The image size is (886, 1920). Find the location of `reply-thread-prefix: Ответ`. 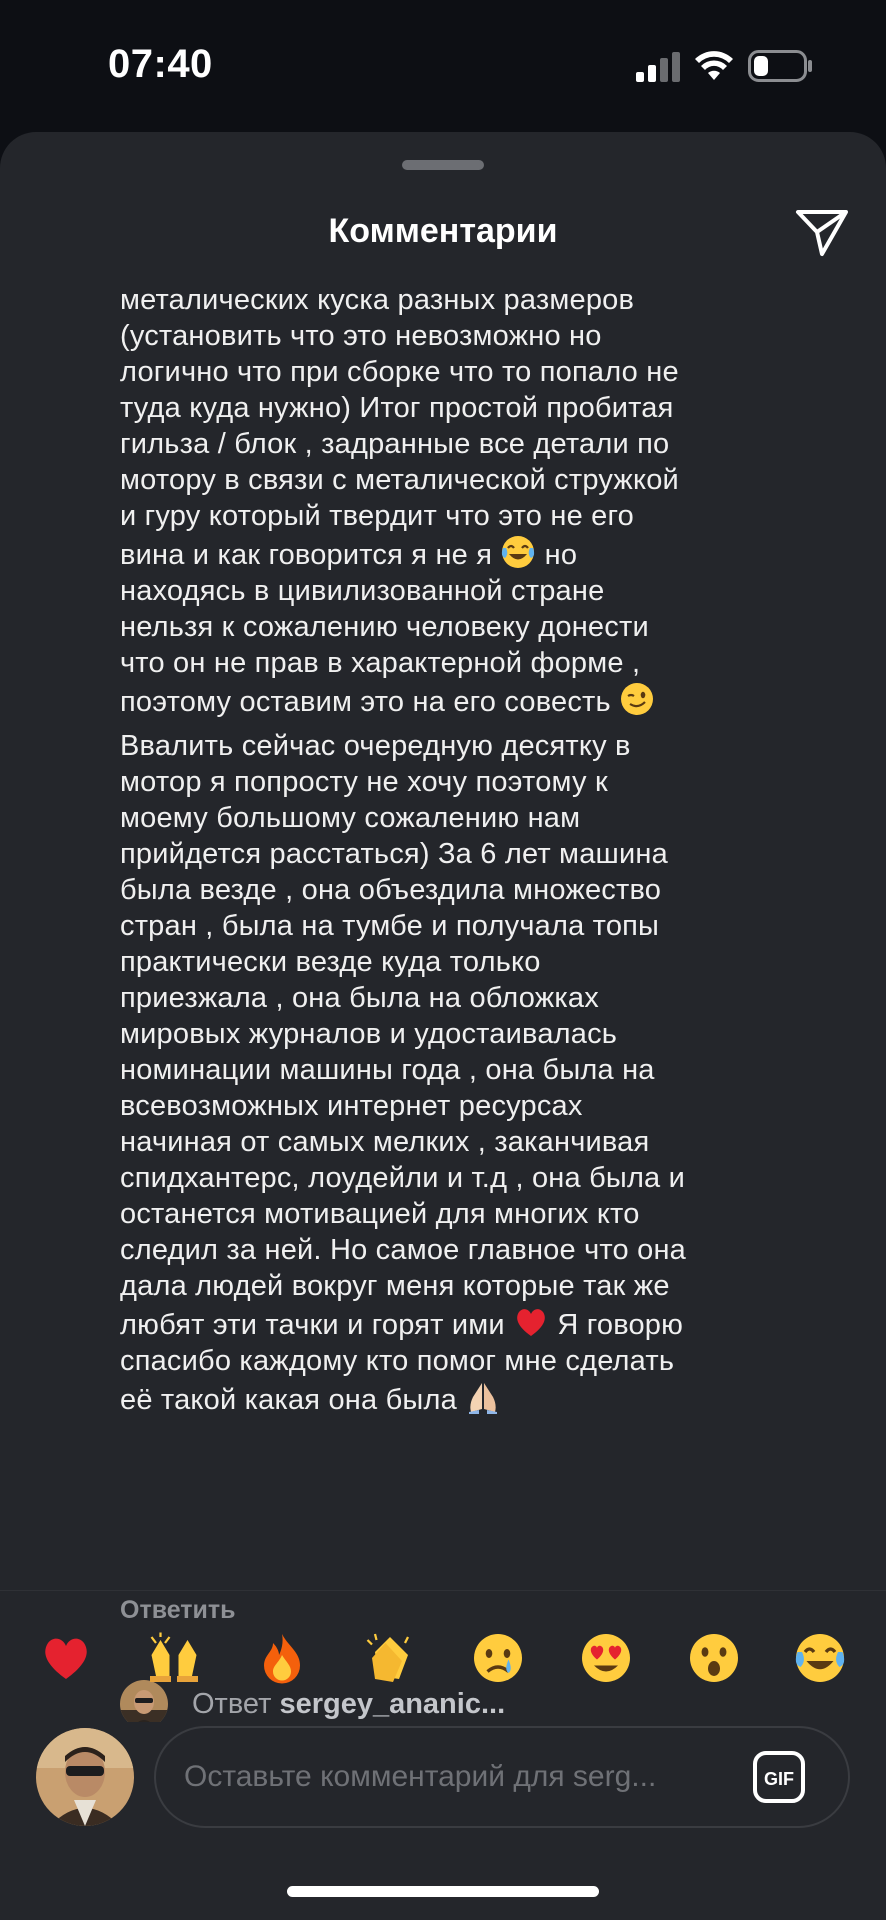

reply-thread-prefix: Ответ is located at coordinates (236, 1704).